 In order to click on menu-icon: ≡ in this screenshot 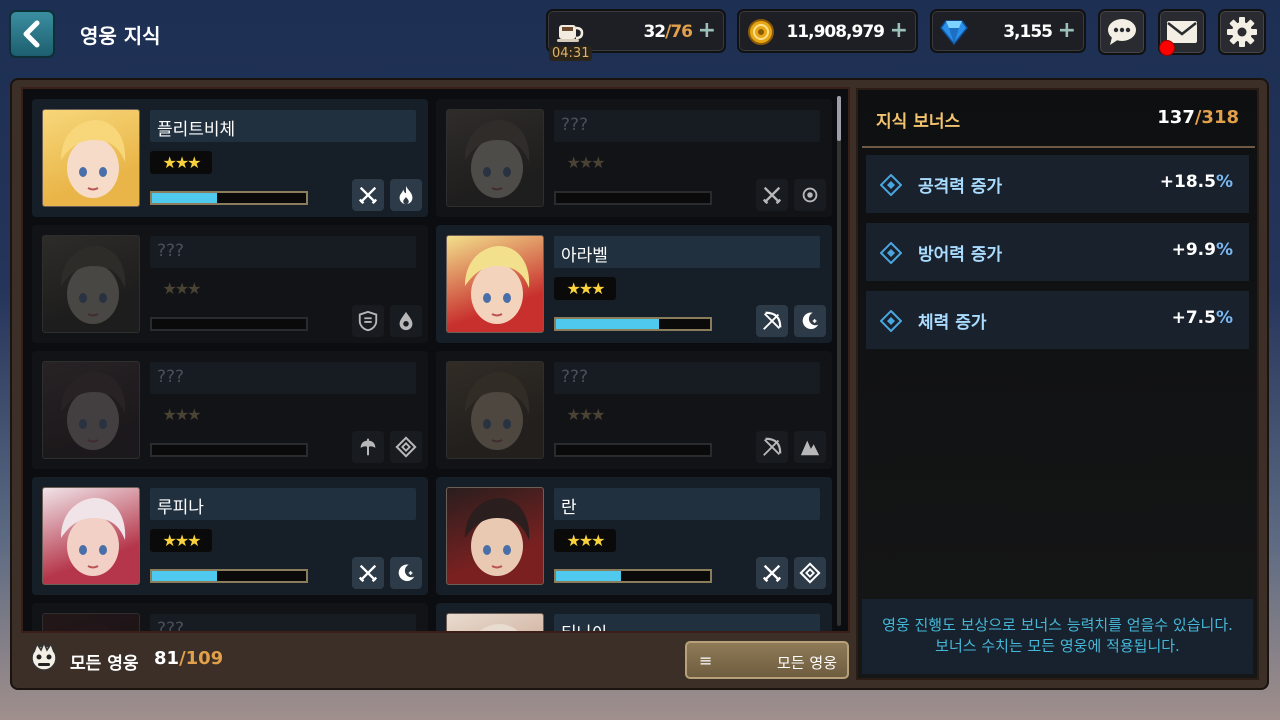, I will do `click(706, 660)`.